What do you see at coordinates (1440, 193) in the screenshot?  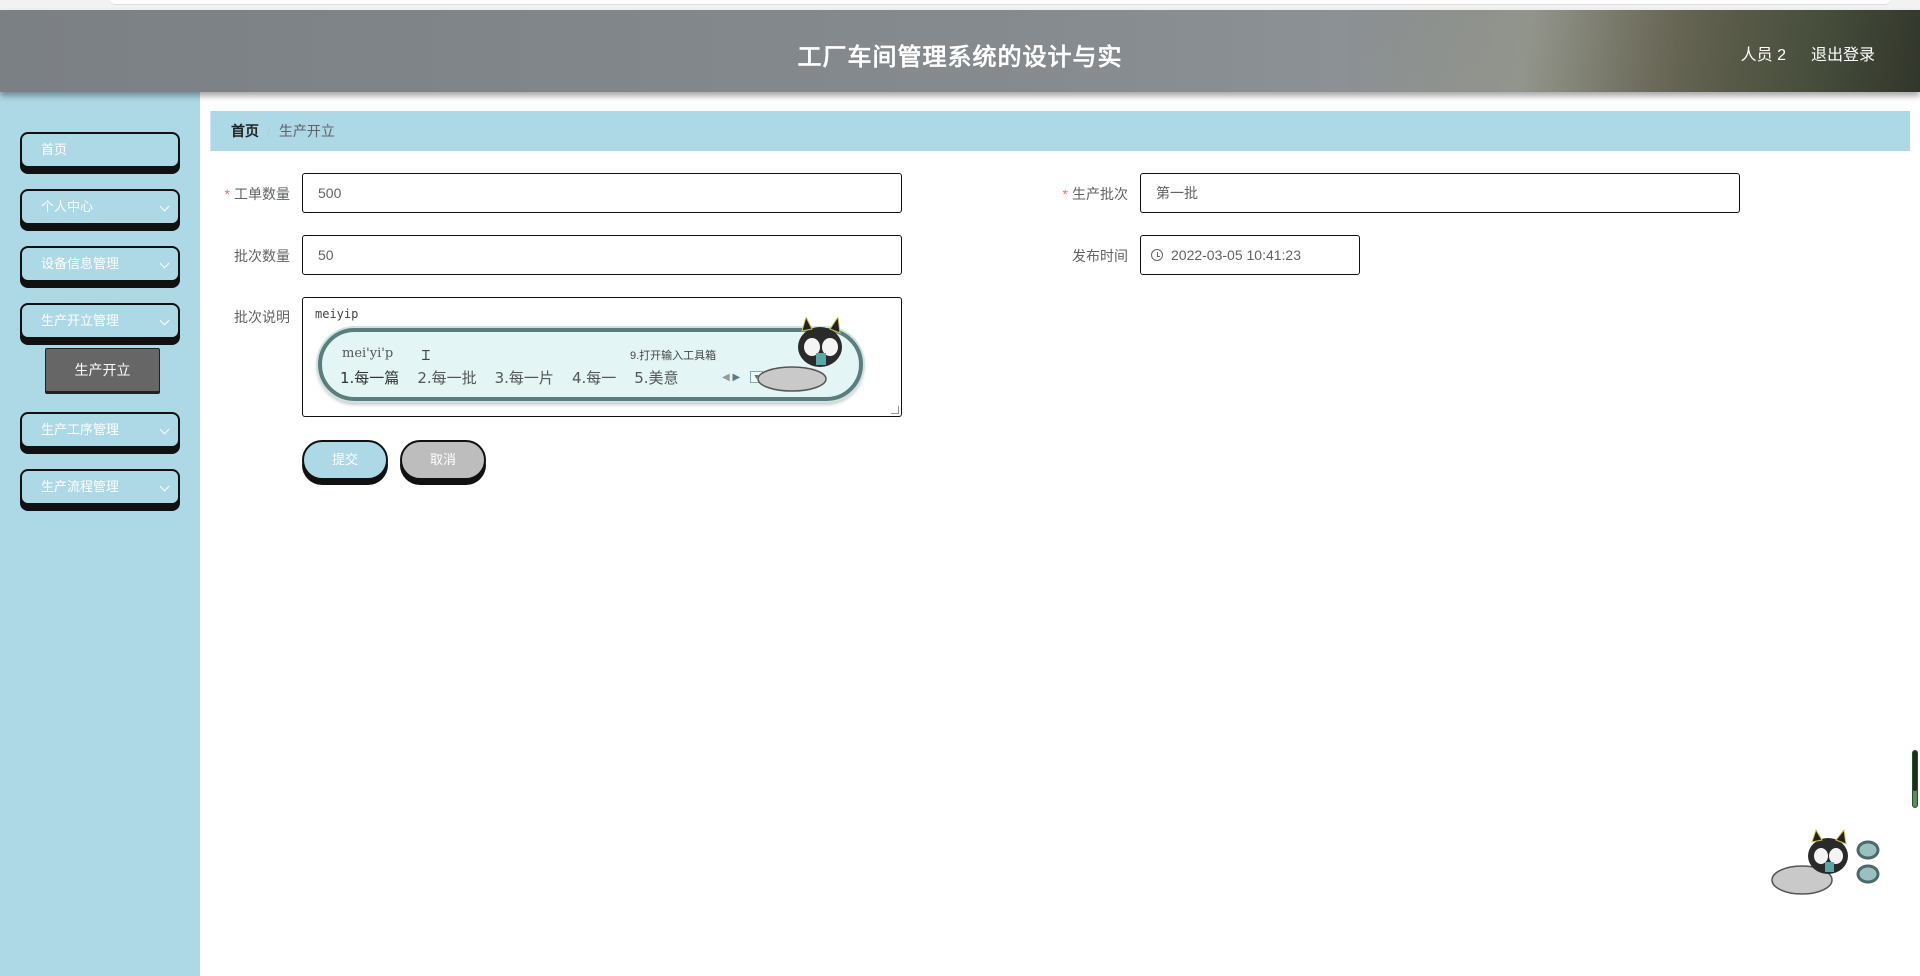 I see `batch-input: 第一批` at bounding box center [1440, 193].